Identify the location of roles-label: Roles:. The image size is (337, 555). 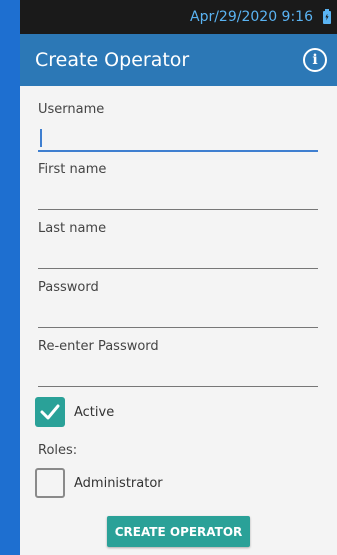
(58, 450).